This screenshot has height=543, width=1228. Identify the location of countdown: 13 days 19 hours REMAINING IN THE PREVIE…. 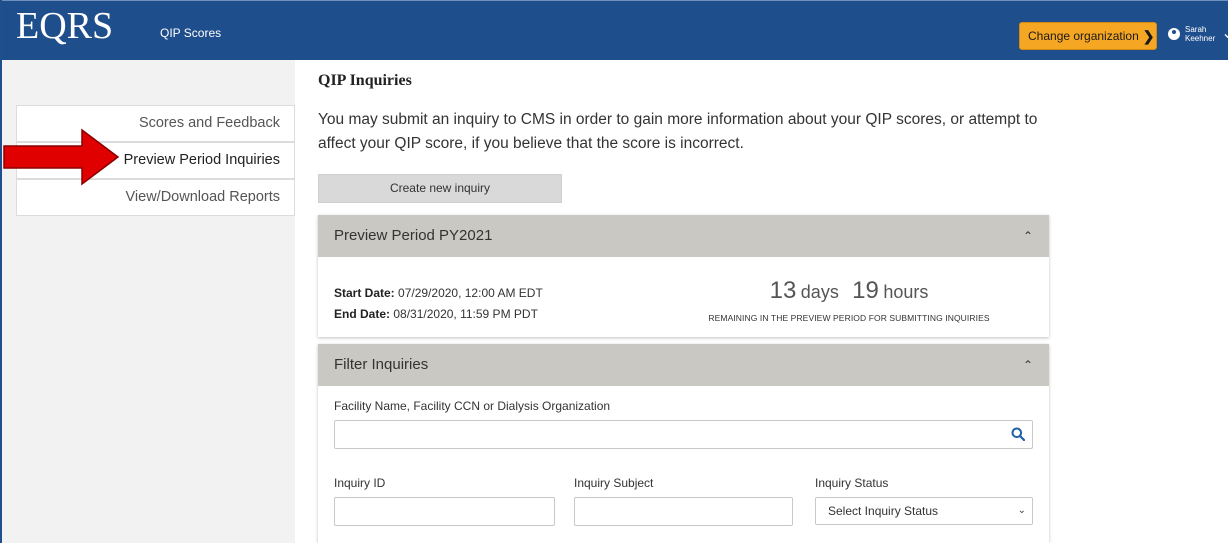
(849, 300).